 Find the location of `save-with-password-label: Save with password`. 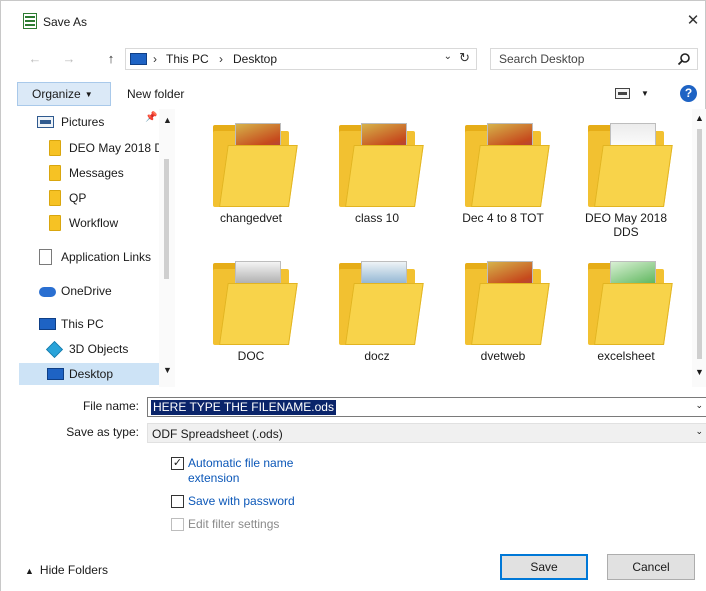

save-with-password-label: Save with password is located at coordinates (241, 501).